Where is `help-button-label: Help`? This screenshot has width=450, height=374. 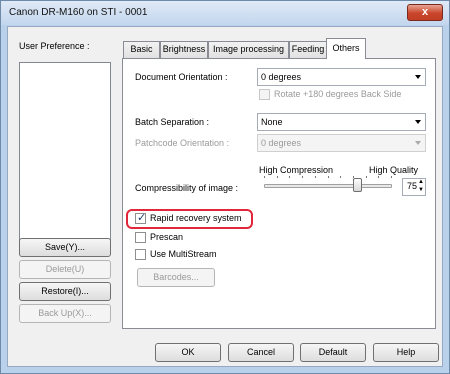 help-button-label: Help is located at coordinates (406, 352).